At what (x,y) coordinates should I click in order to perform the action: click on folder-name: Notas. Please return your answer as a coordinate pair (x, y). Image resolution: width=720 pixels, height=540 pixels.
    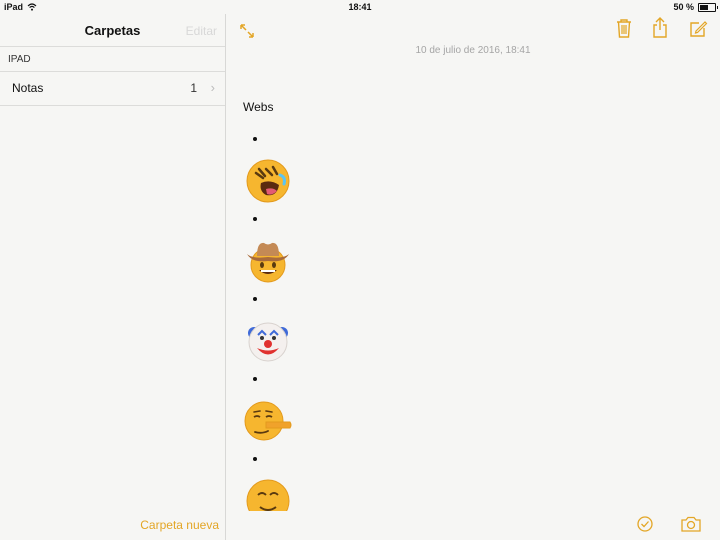
    Looking at the image, I should click on (28, 88).